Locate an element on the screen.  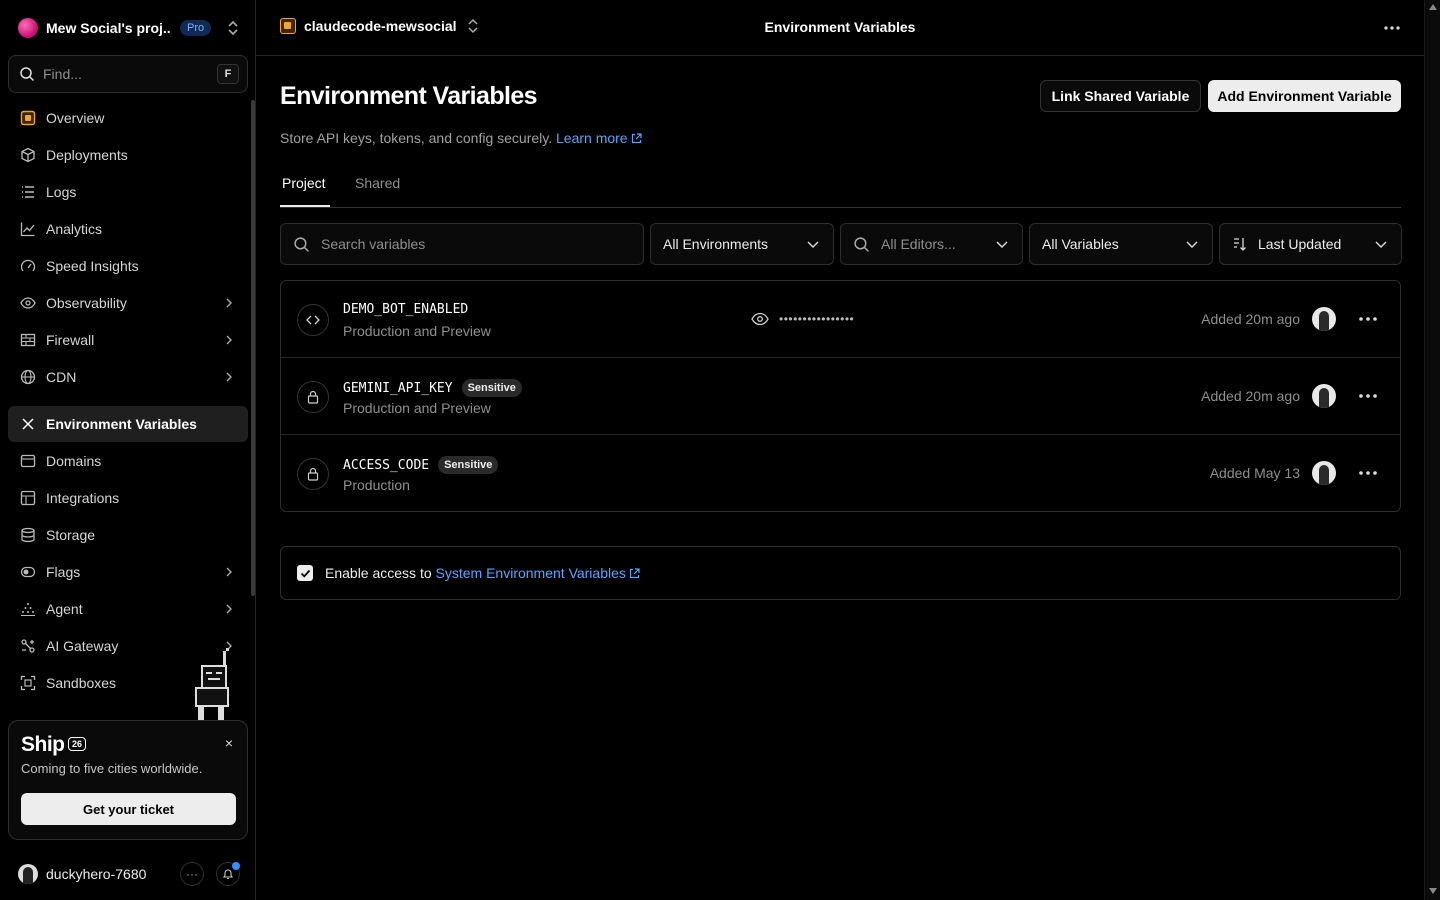
learn-more-link: Learn more is located at coordinates (599, 138).